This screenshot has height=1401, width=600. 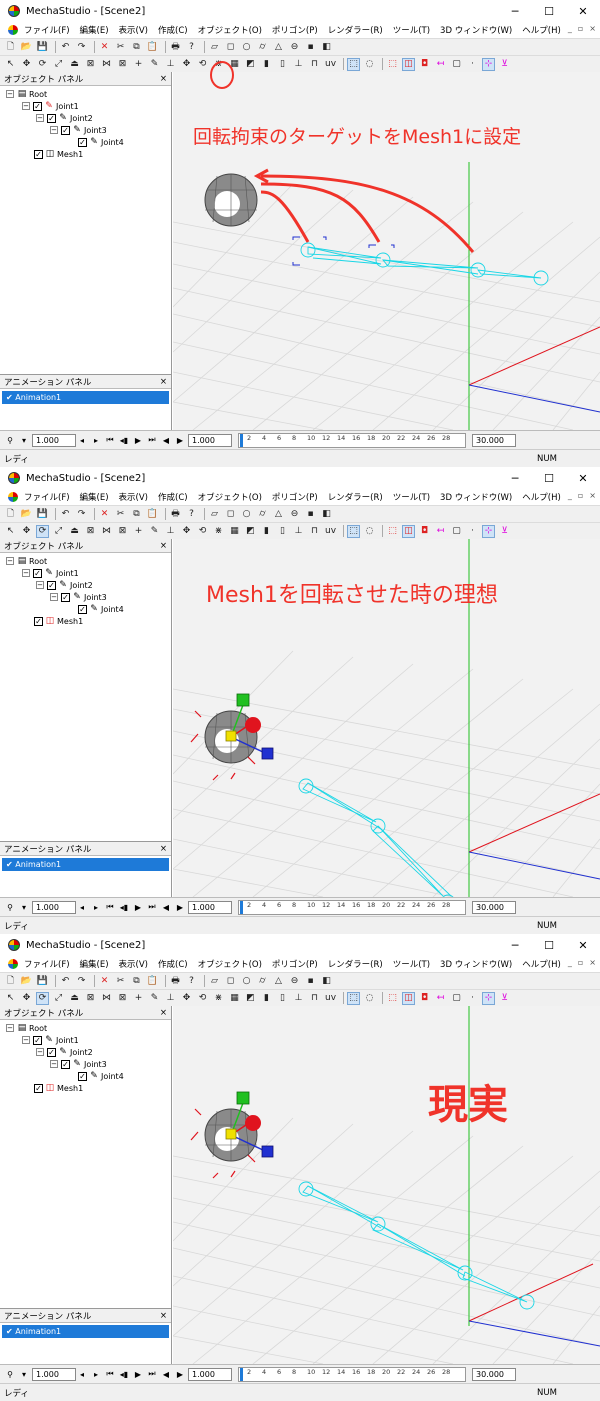 What do you see at coordinates (314, 531) in the screenshot?
I see `magnet-icon: ⊓` at bounding box center [314, 531].